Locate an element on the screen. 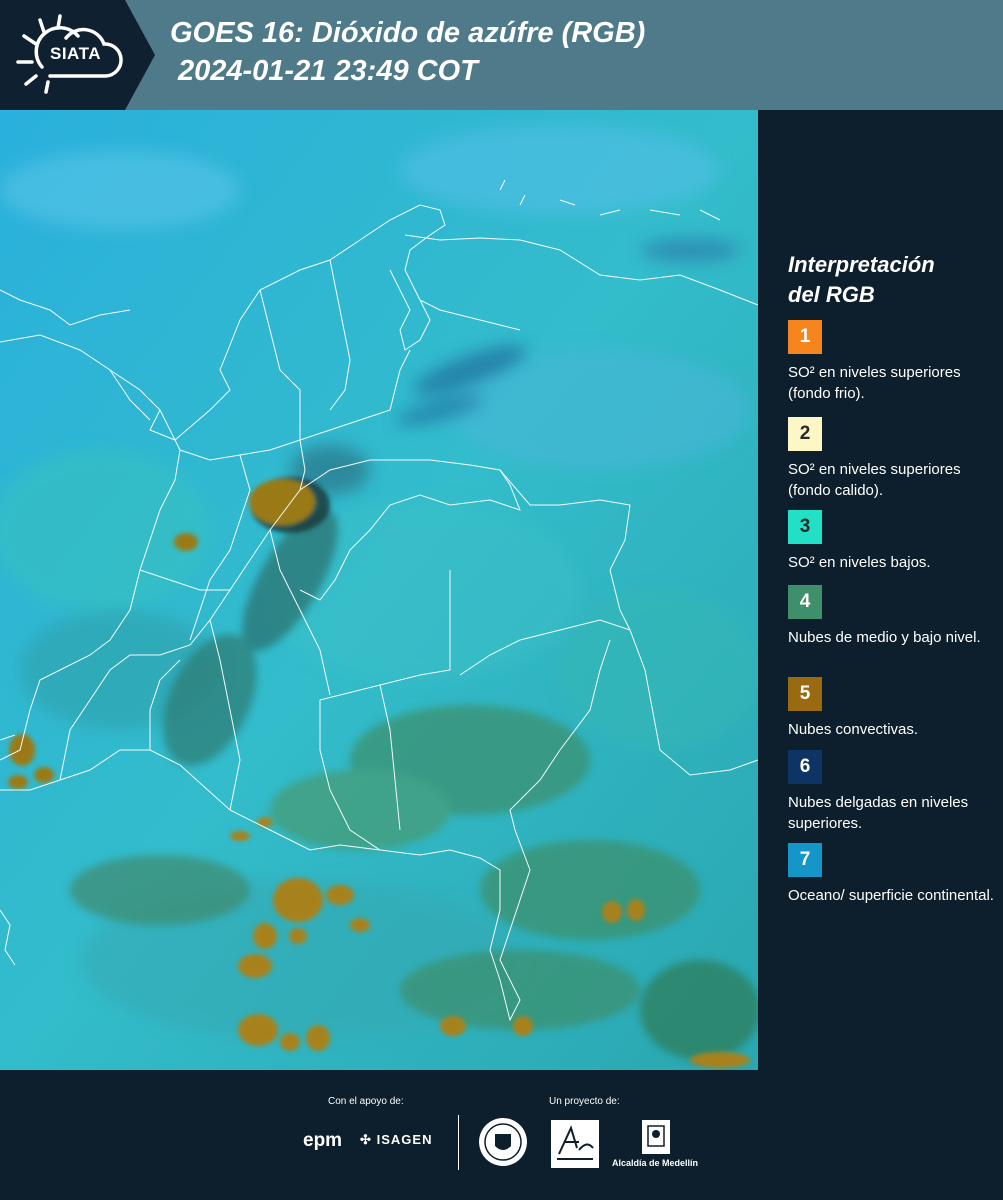  epm-logo: epm is located at coordinates (322, 1141).